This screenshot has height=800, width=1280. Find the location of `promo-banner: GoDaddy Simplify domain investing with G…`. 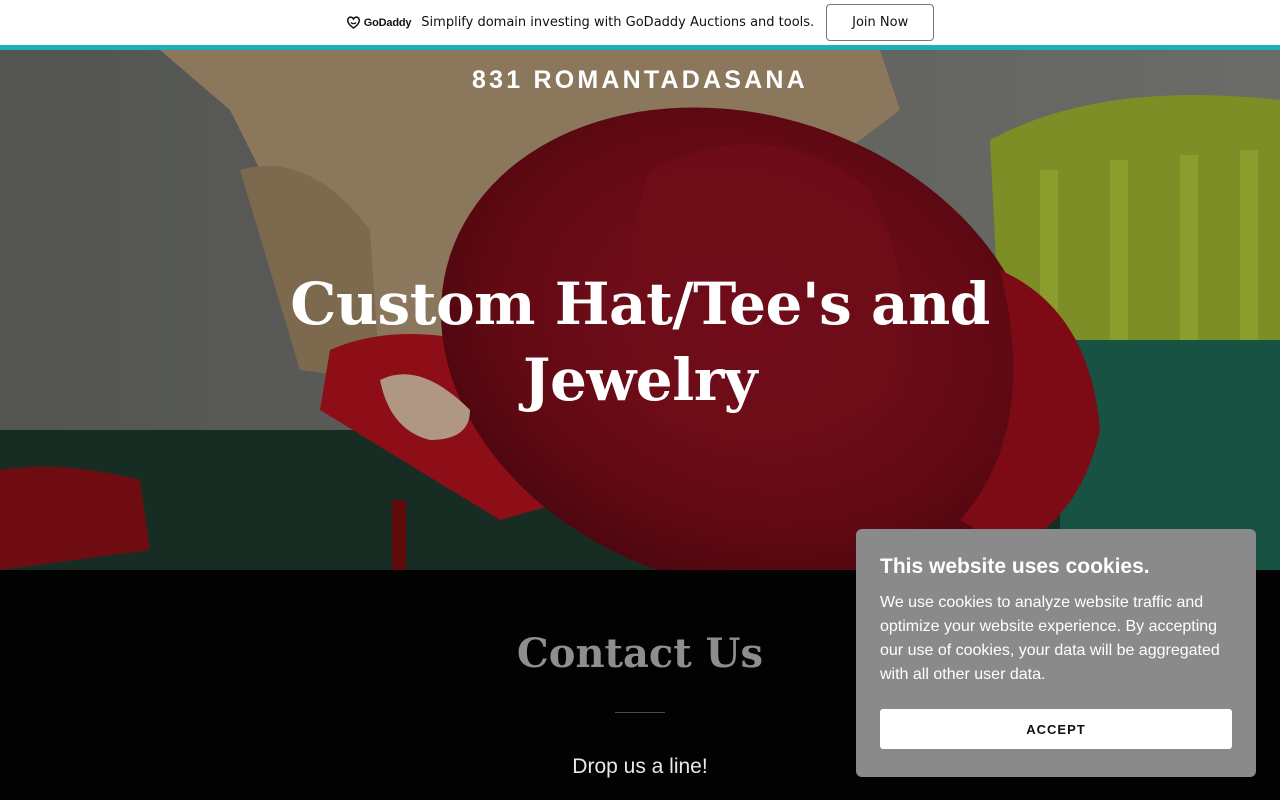

promo-banner: GoDaddy Simplify domain investing with G… is located at coordinates (640, 22).